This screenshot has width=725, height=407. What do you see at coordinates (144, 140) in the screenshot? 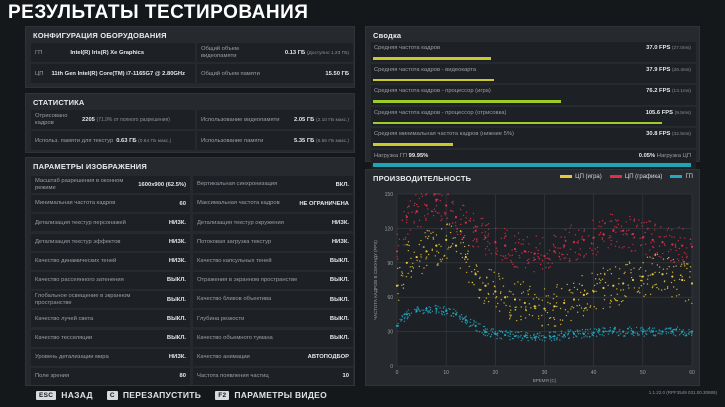
I see `tex-mem-value: 0.63 ГБ (0.64 ГБ макс.)` at bounding box center [144, 140].